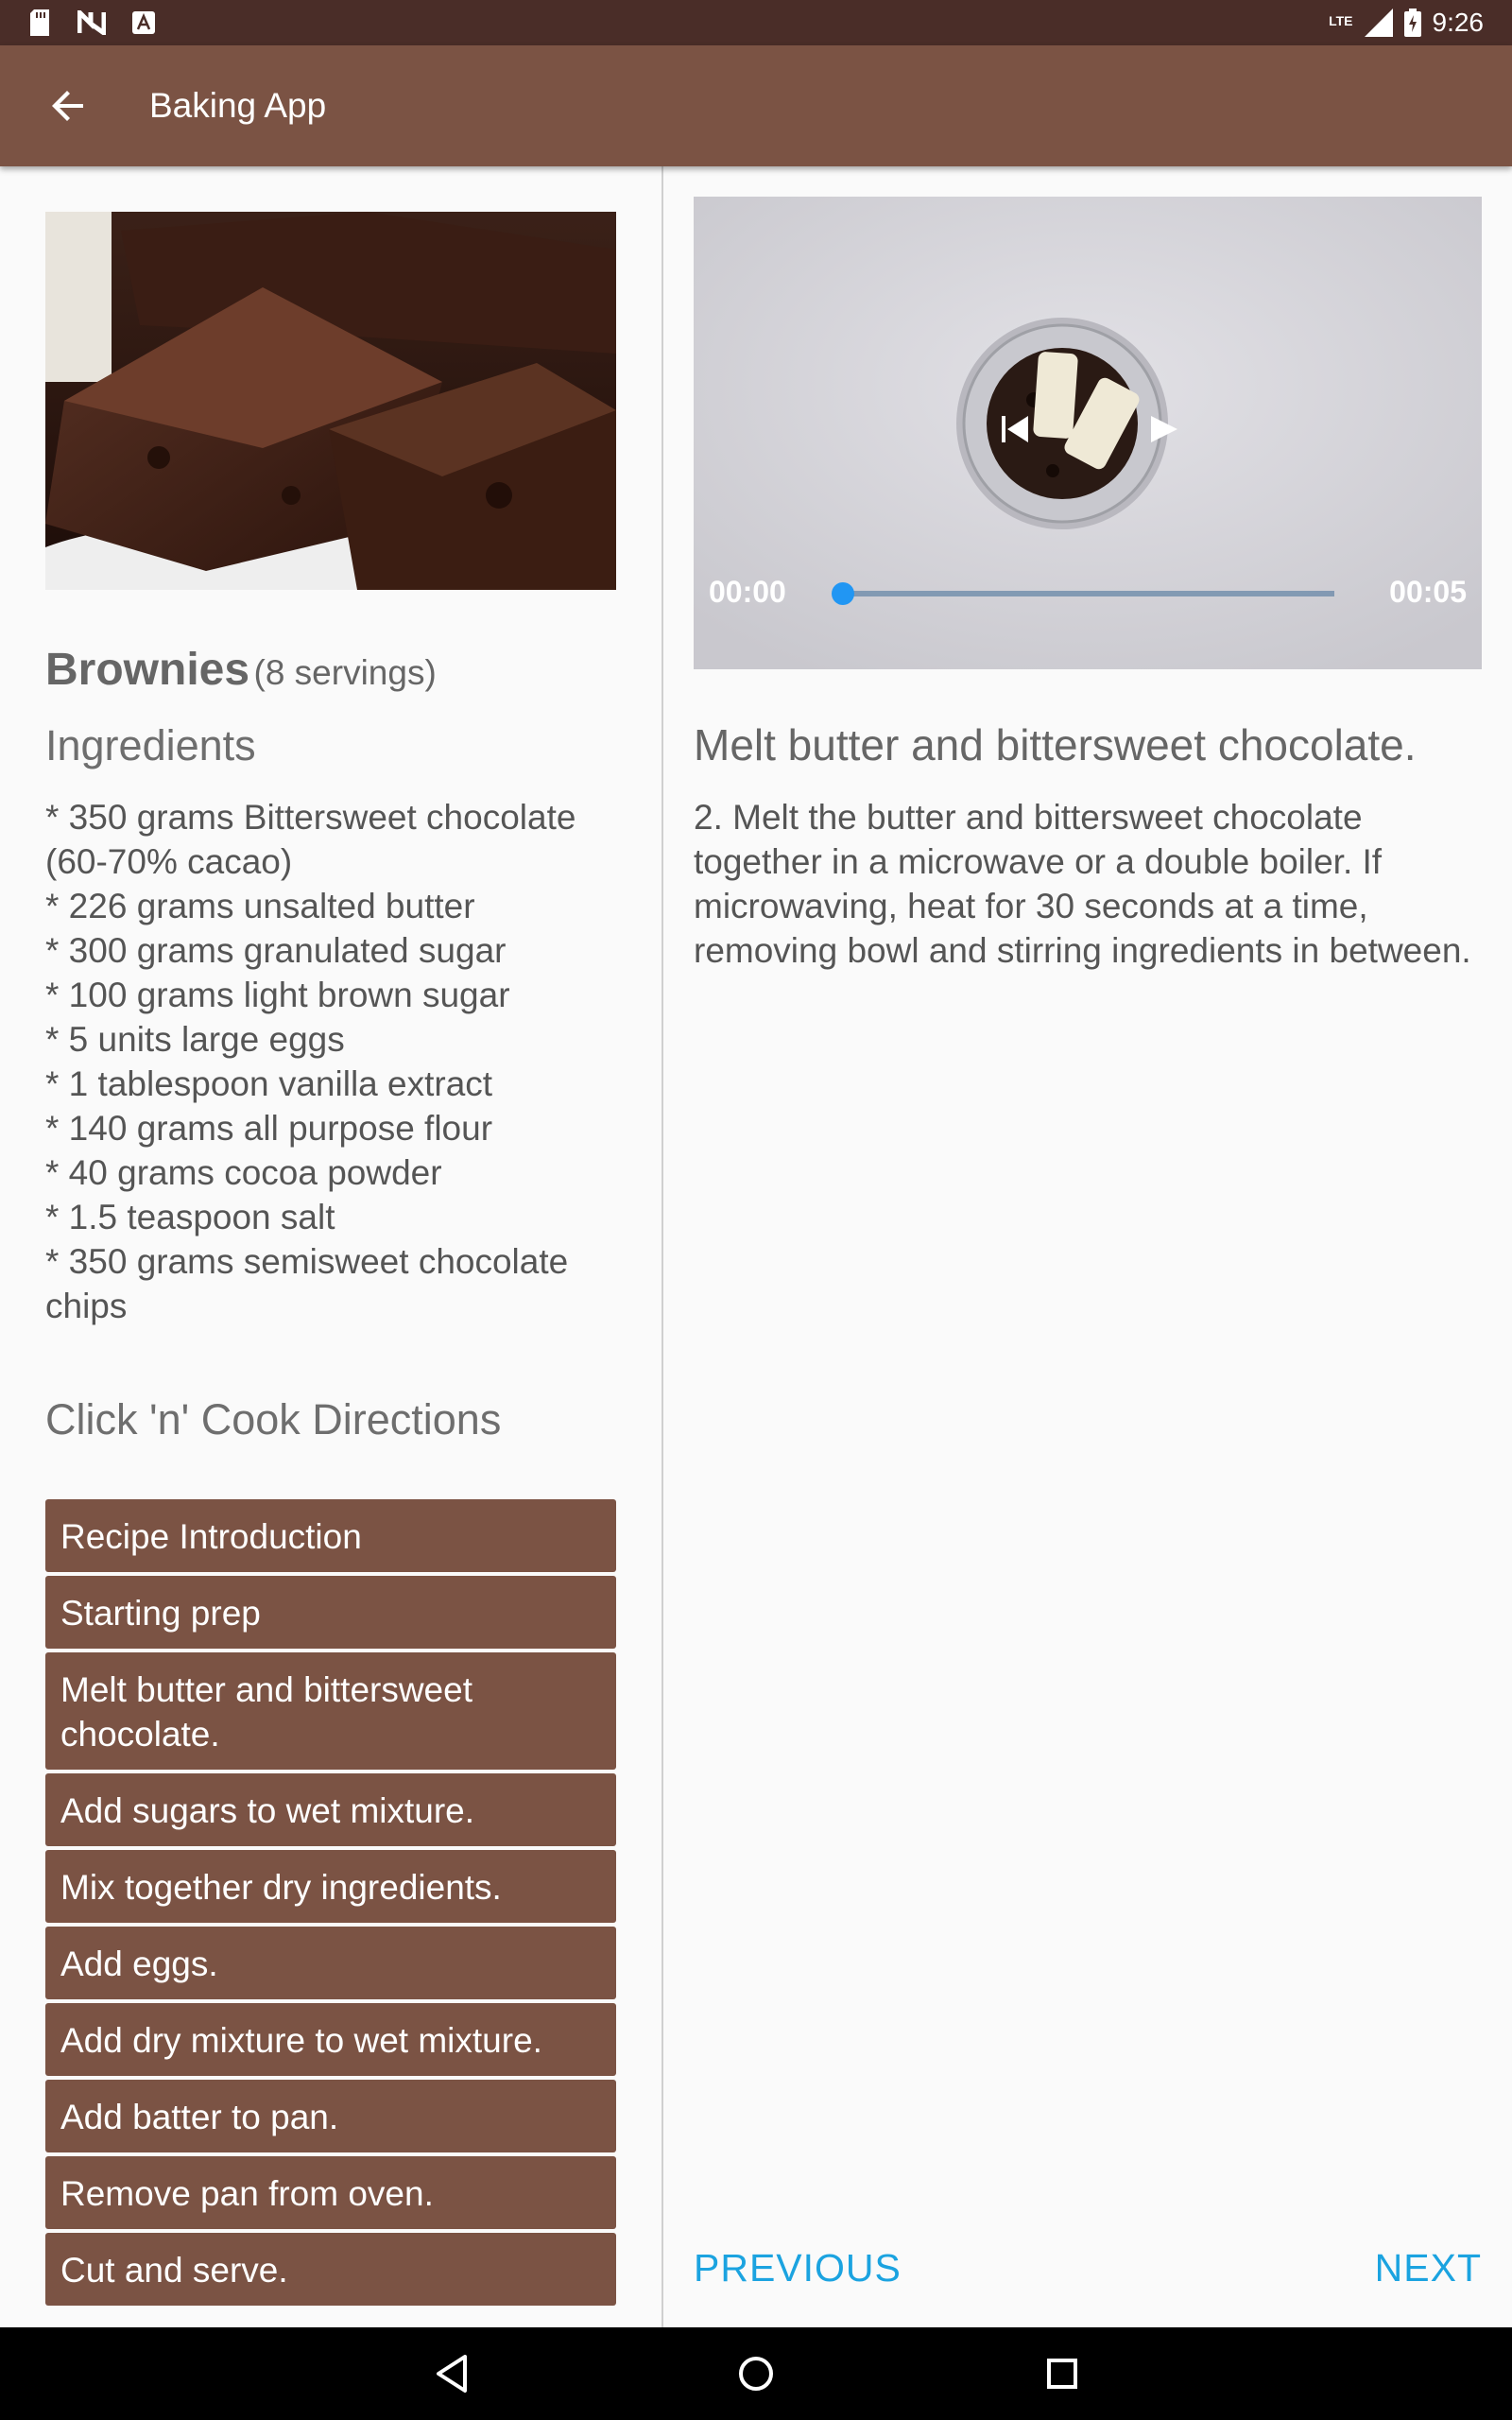  What do you see at coordinates (1341, 20) in the screenshot?
I see `lte-label: LTE` at bounding box center [1341, 20].